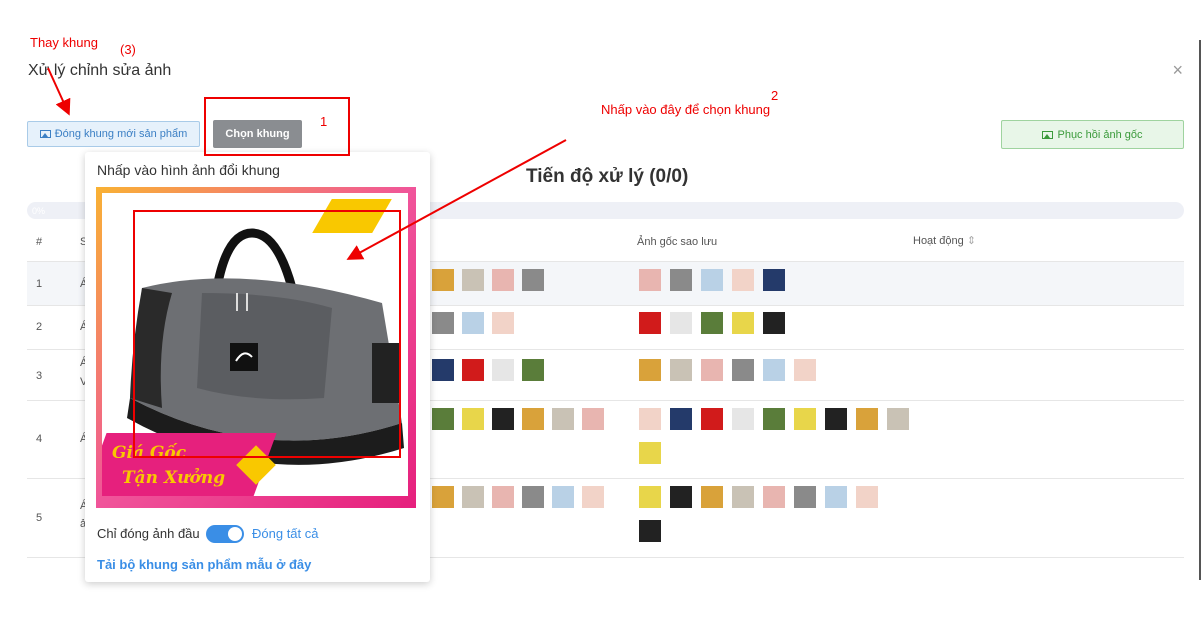 The height and width of the screenshot is (625, 1203). Describe the element at coordinates (39, 439) in the screenshot. I see `row-index: 4` at that location.